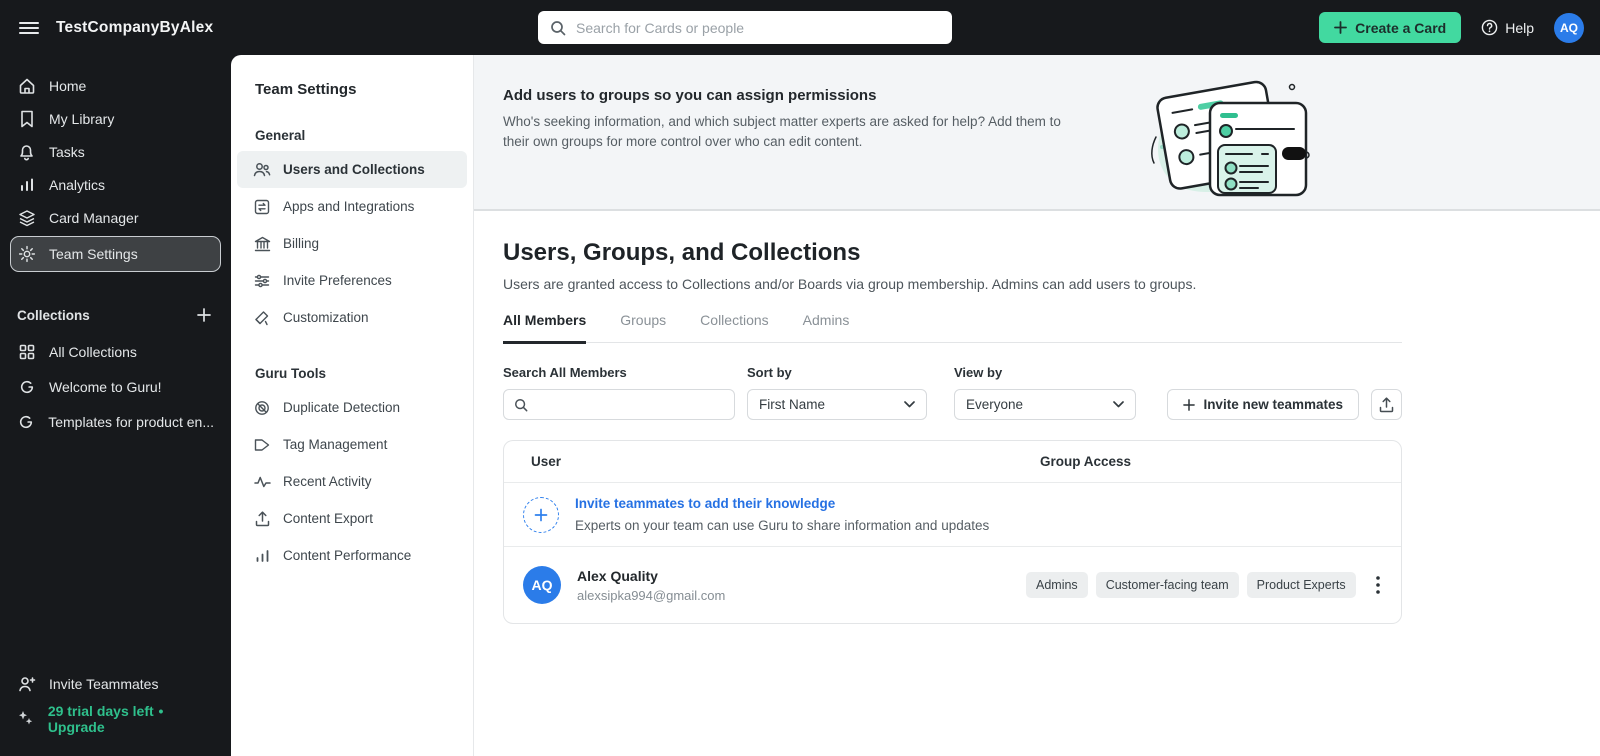  What do you see at coordinates (542, 585) in the screenshot?
I see `user-row-avatar: AQ` at bounding box center [542, 585].